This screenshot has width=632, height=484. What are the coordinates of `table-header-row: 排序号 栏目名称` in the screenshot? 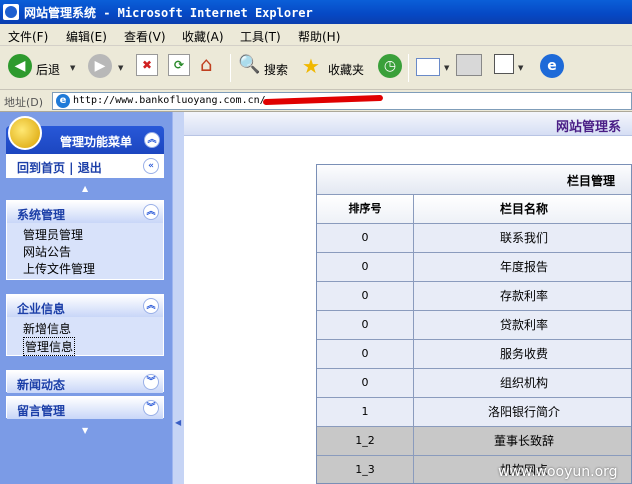 It's located at (474, 209).